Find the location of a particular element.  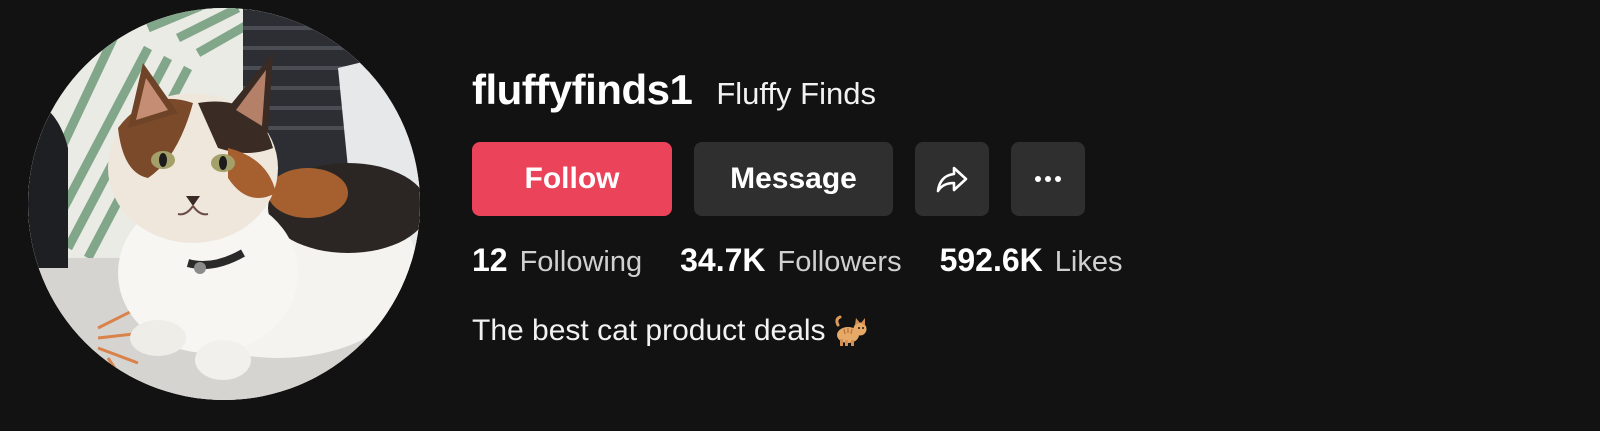

following-label: Following is located at coordinates (581, 262).